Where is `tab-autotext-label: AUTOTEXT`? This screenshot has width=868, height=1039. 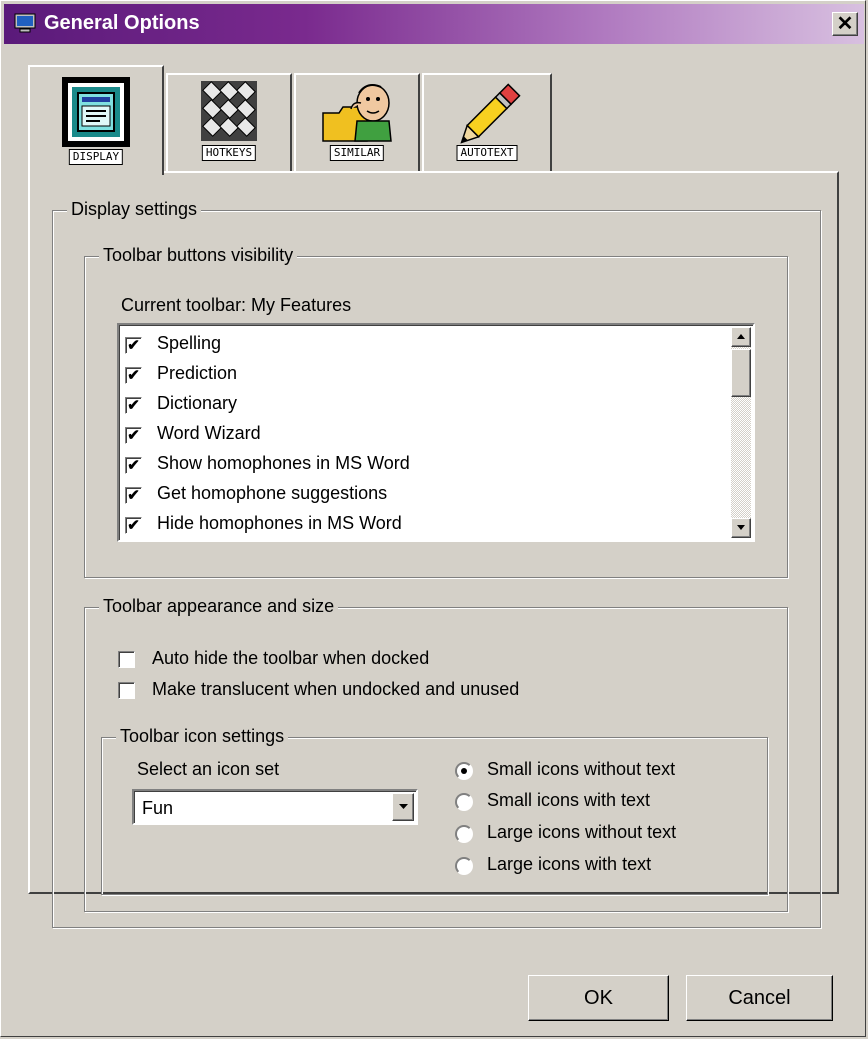 tab-autotext-label: AUTOTEXT is located at coordinates (487, 153).